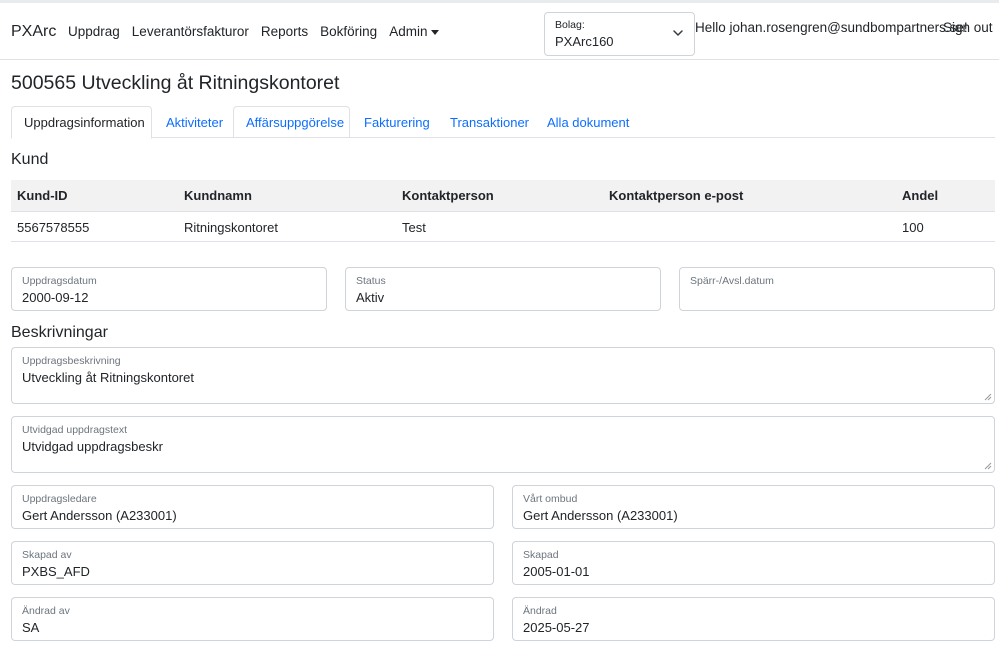 The width and height of the screenshot is (999, 649). What do you see at coordinates (348, 31) in the screenshot?
I see `nav-link-bokforing: Bokföring` at bounding box center [348, 31].